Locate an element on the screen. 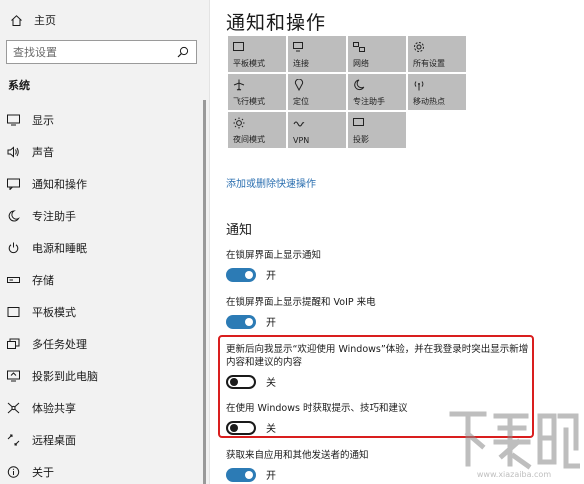 This screenshot has height=484, width=584. remote-desktop-icon is located at coordinates (13, 440).